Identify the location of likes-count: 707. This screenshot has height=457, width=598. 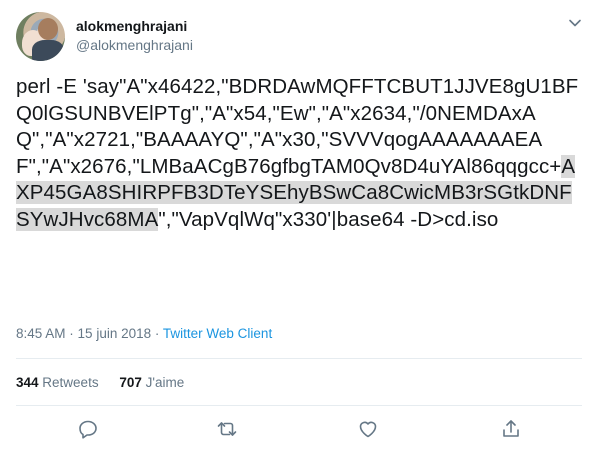
(130, 382).